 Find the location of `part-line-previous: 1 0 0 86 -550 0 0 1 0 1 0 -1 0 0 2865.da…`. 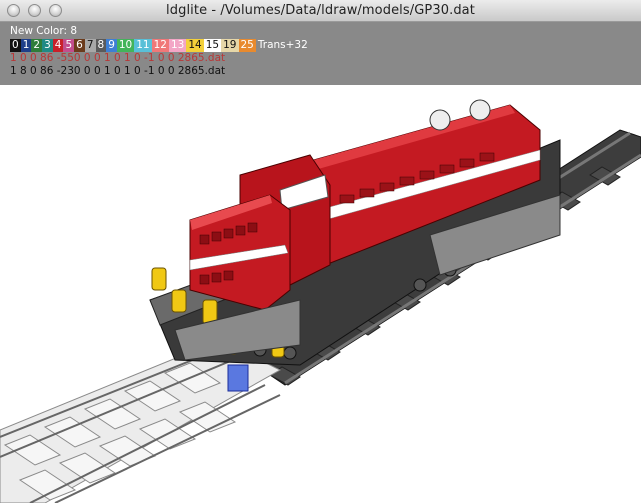

part-line-previous: 1 0 0 86 -550 0 0 1 0 1 0 -1 0 0 2865.da… is located at coordinates (118, 58).